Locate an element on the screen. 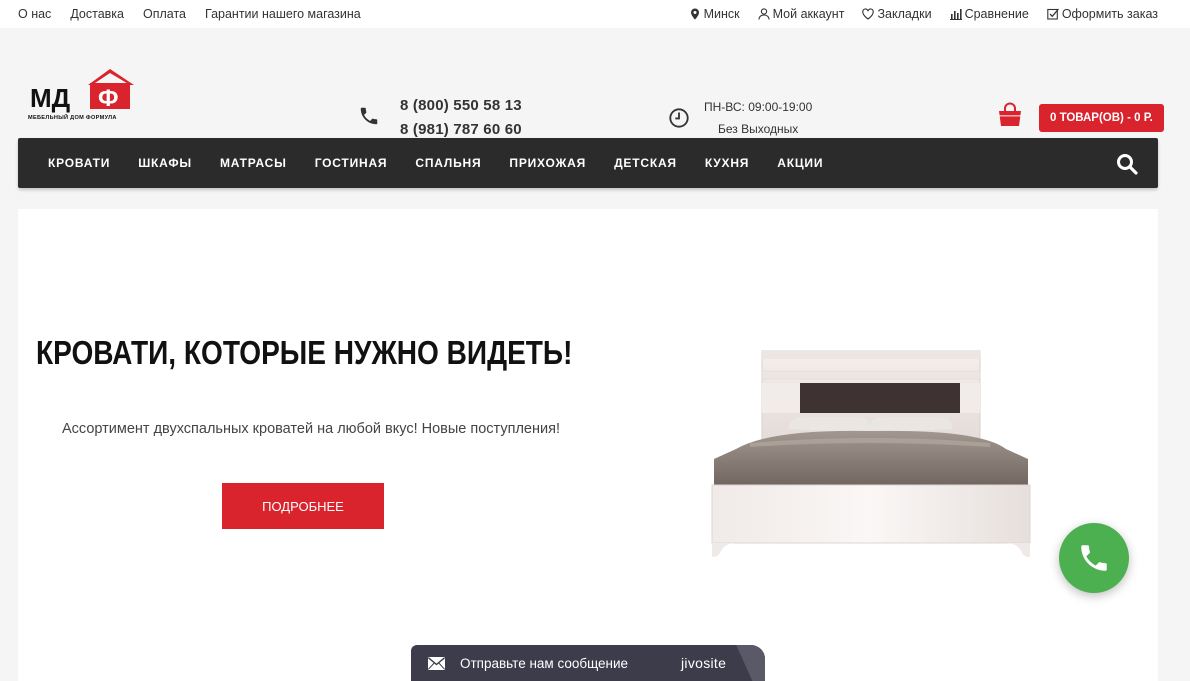  phone-1: 8 (800) 550 58 13 is located at coordinates (461, 106).